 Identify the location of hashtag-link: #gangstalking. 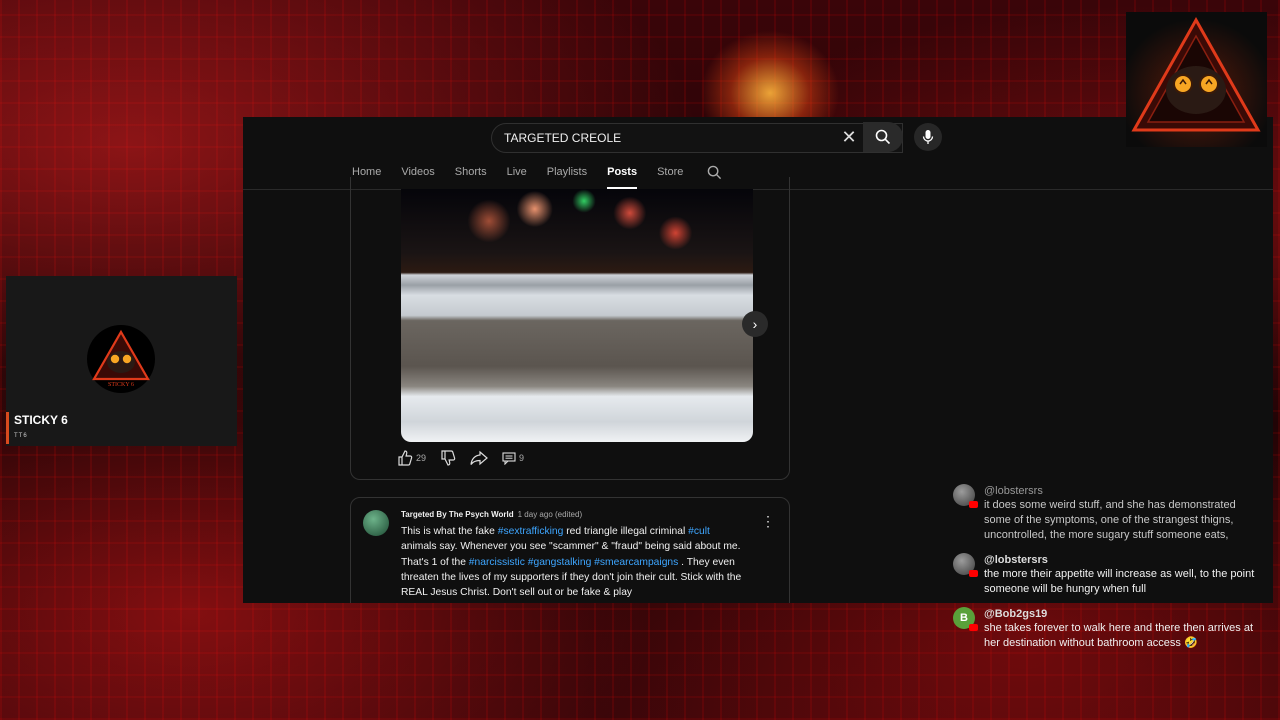
(560, 562).